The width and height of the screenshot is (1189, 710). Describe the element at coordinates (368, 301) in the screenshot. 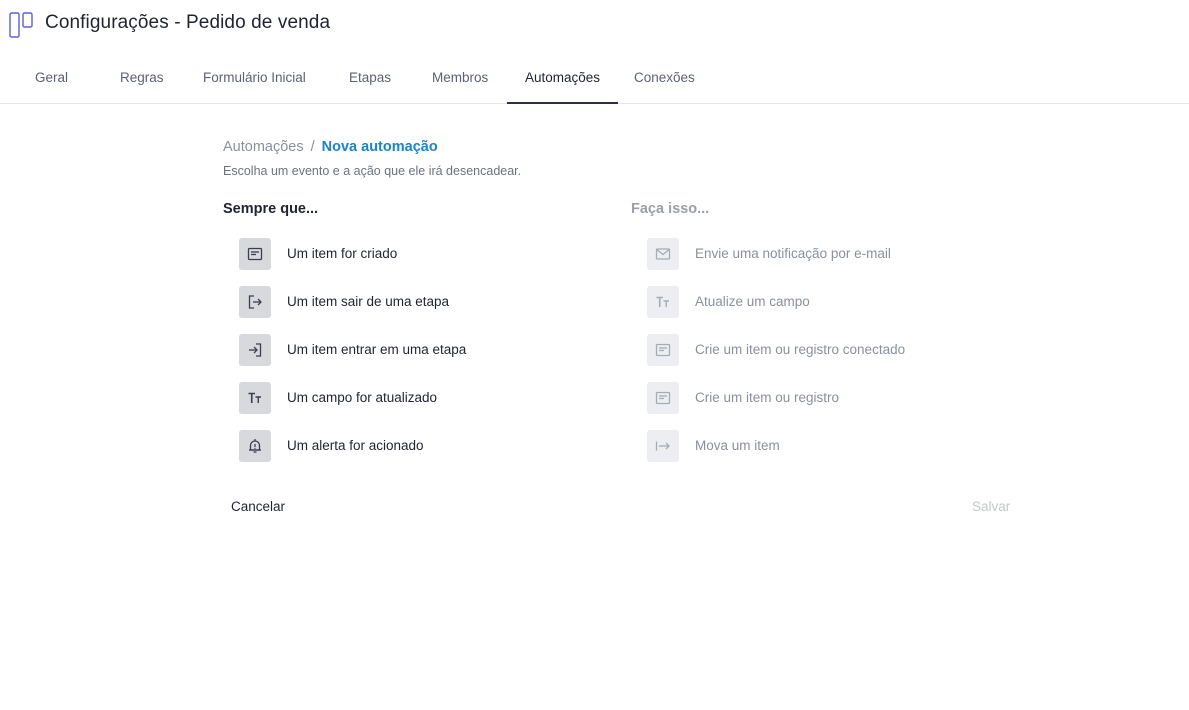

I see `trigger-label: Um item sair de uma etapa` at that location.